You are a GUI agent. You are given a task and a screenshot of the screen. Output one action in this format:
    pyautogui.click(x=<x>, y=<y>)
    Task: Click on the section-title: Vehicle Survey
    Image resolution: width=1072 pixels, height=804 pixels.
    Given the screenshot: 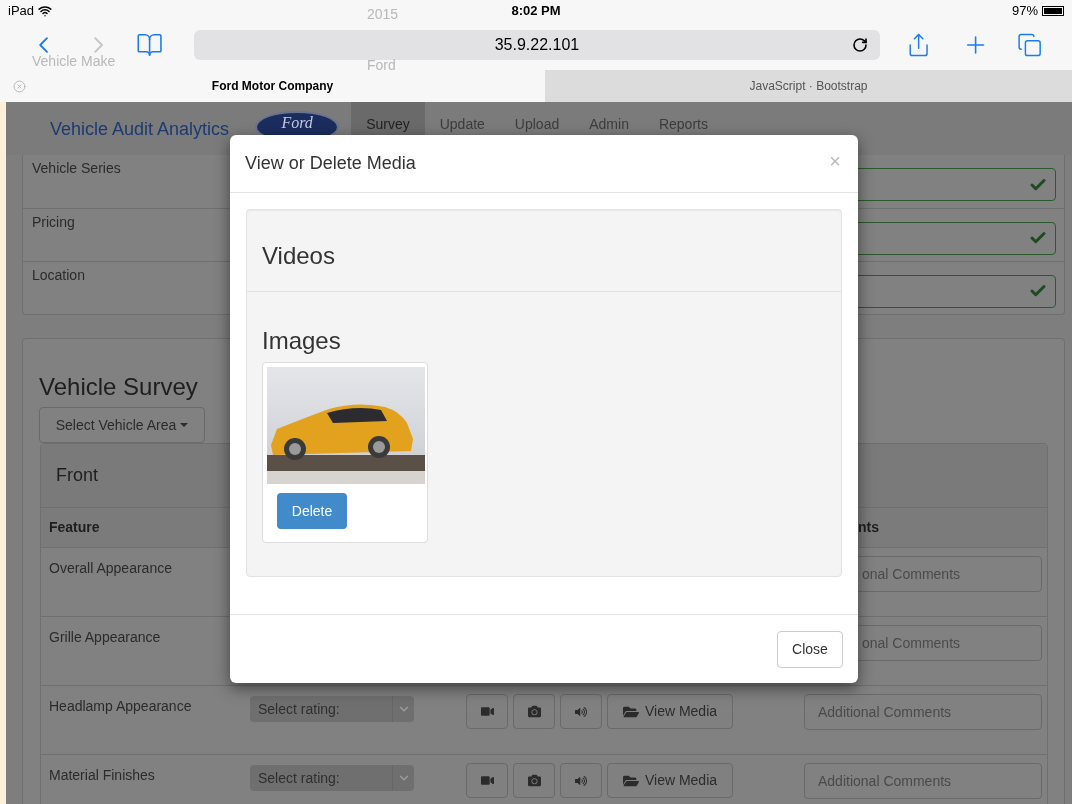 What is the action you would take?
    pyautogui.click(x=119, y=387)
    